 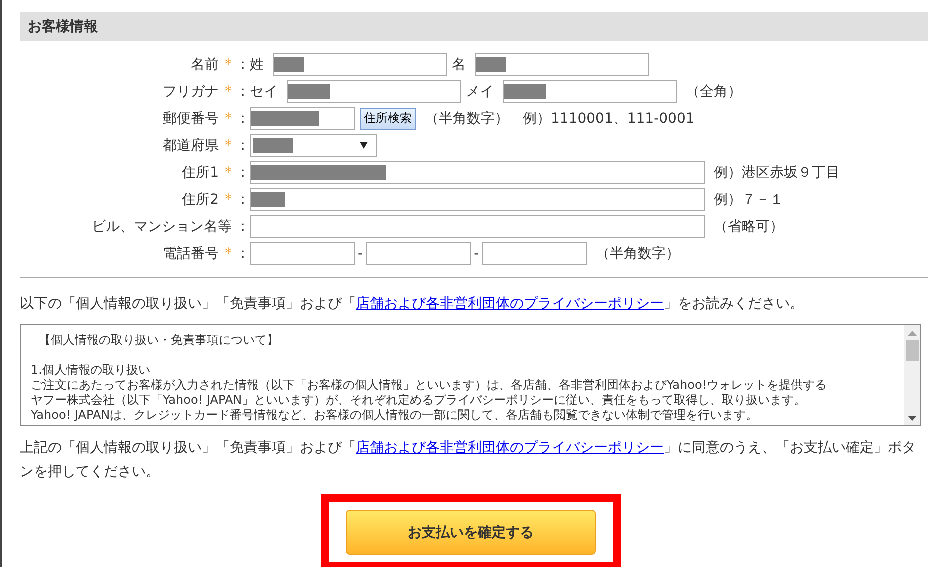 What do you see at coordinates (191, 253) in the screenshot?
I see `field-label: 電話番号` at bounding box center [191, 253].